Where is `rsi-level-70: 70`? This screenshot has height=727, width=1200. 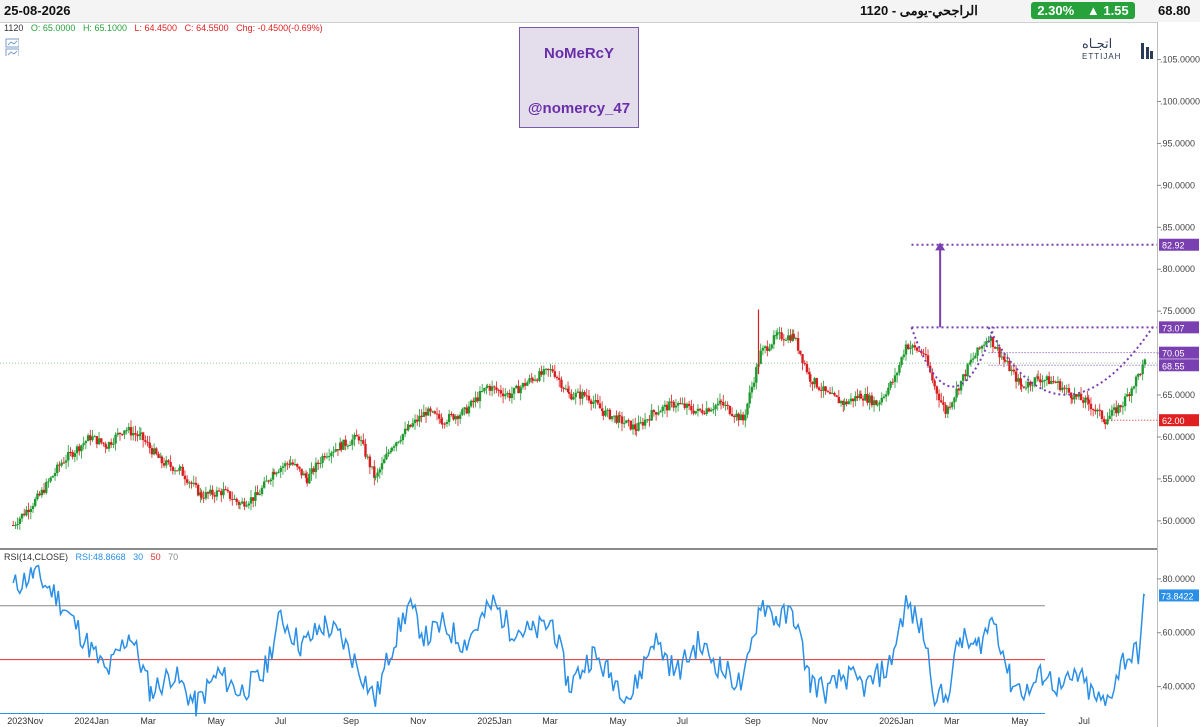
rsi-level-70: 70 is located at coordinates (173, 557).